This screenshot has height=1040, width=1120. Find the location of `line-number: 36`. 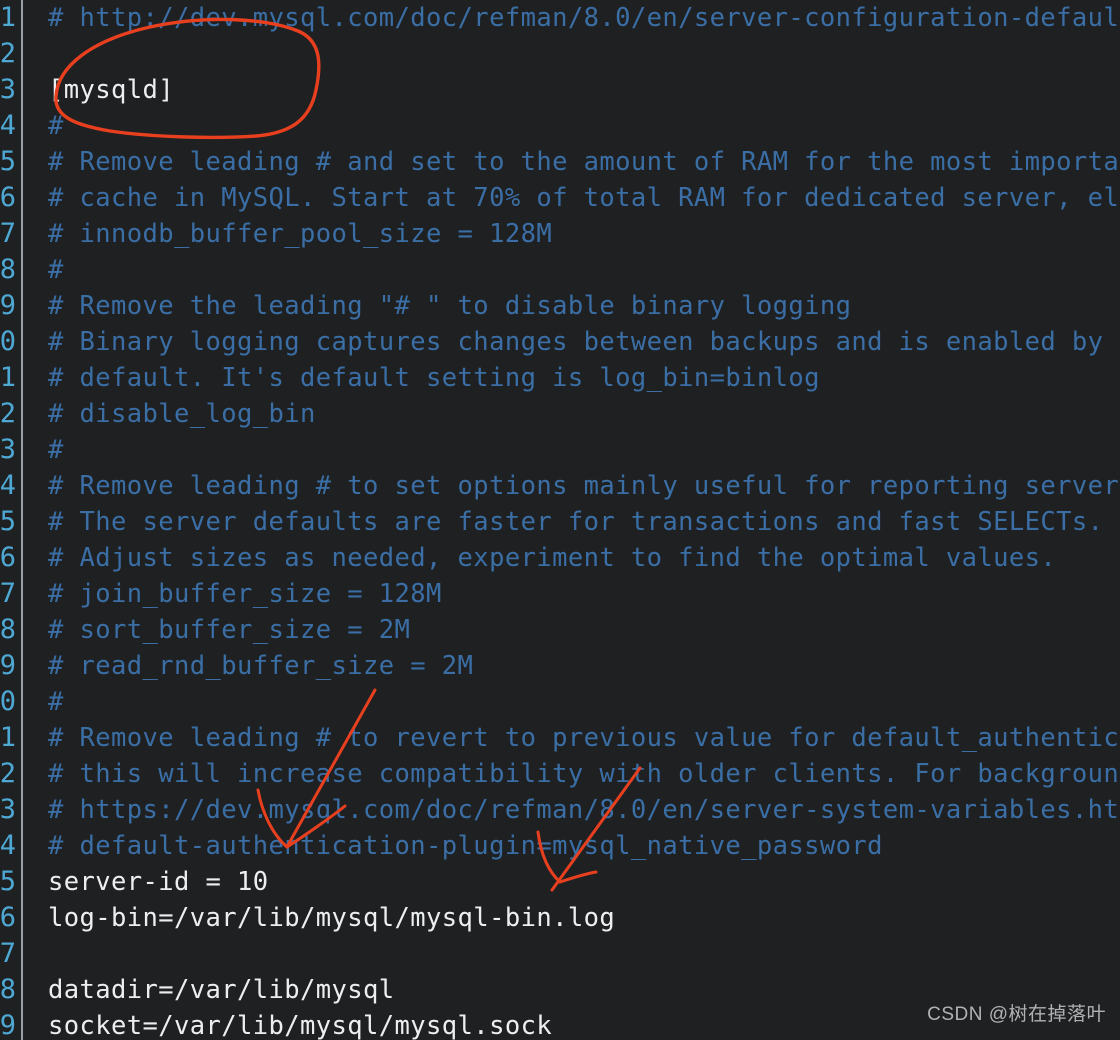

line-number: 36 is located at coordinates (8, 557).